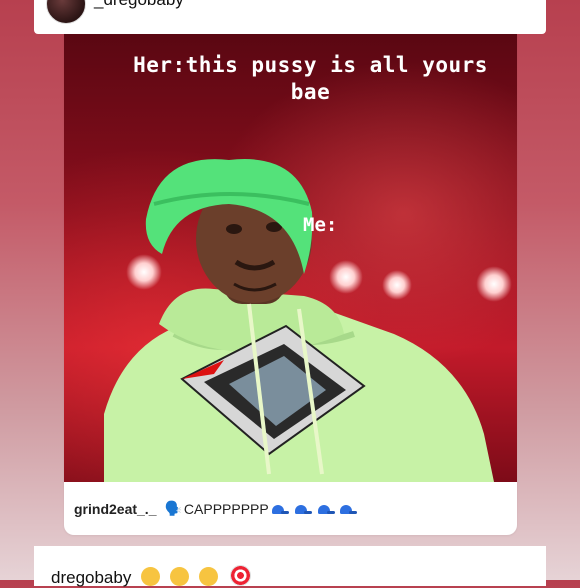 This screenshot has height=588, width=580. I want to click on direct-hit-icon, so click(241, 575).